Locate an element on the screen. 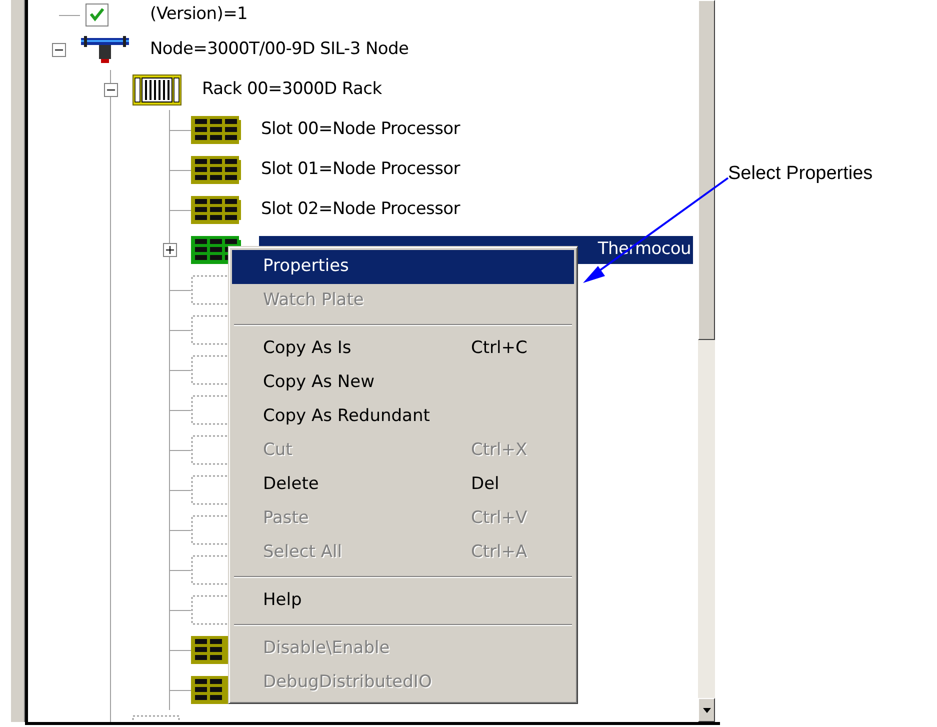  menu-item-label: Delete is located at coordinates (291, 484).